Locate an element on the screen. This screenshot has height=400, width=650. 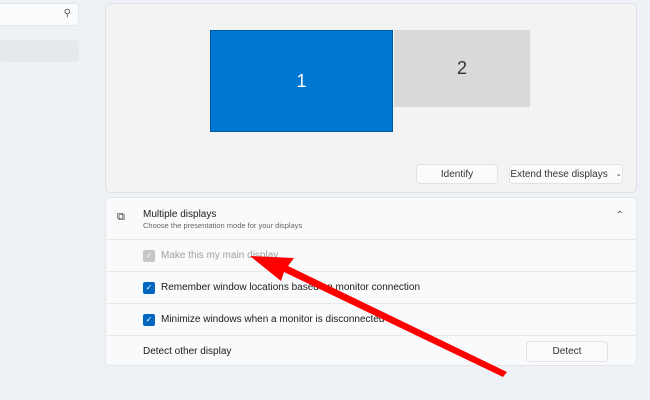
arrow-shape is located at coordinates (378, 316).